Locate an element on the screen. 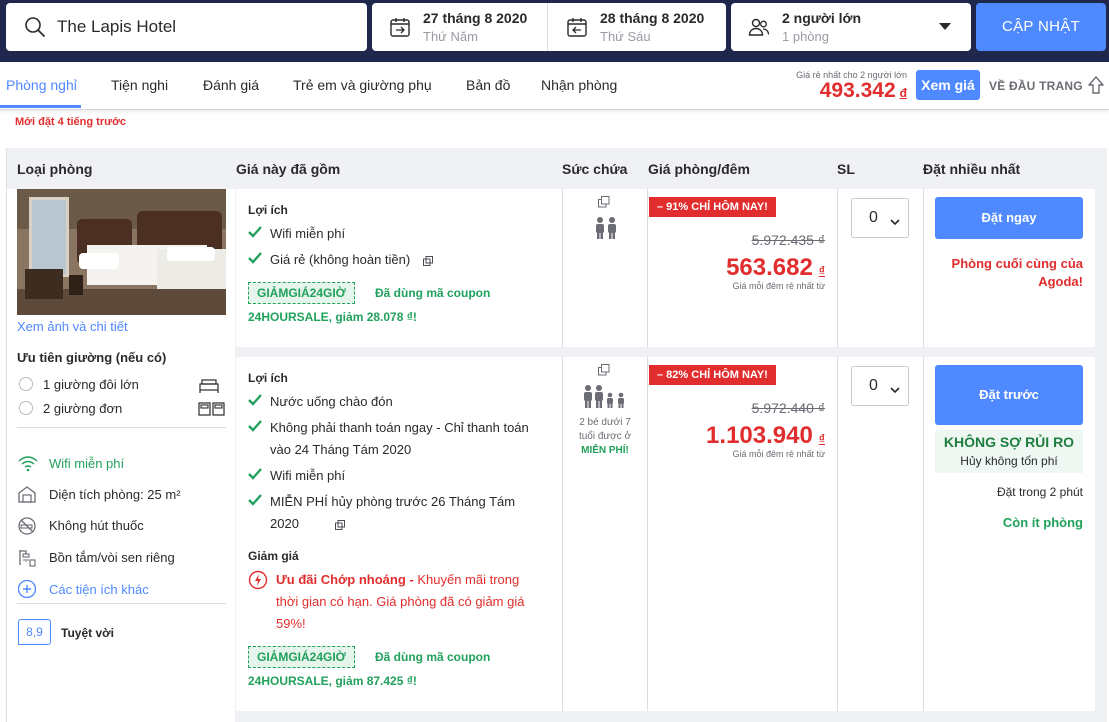 The image size is (1109, 722). checkout-field: 28 tháng 8 2020 Thứ Sáu is located at coordinates (637, 27).